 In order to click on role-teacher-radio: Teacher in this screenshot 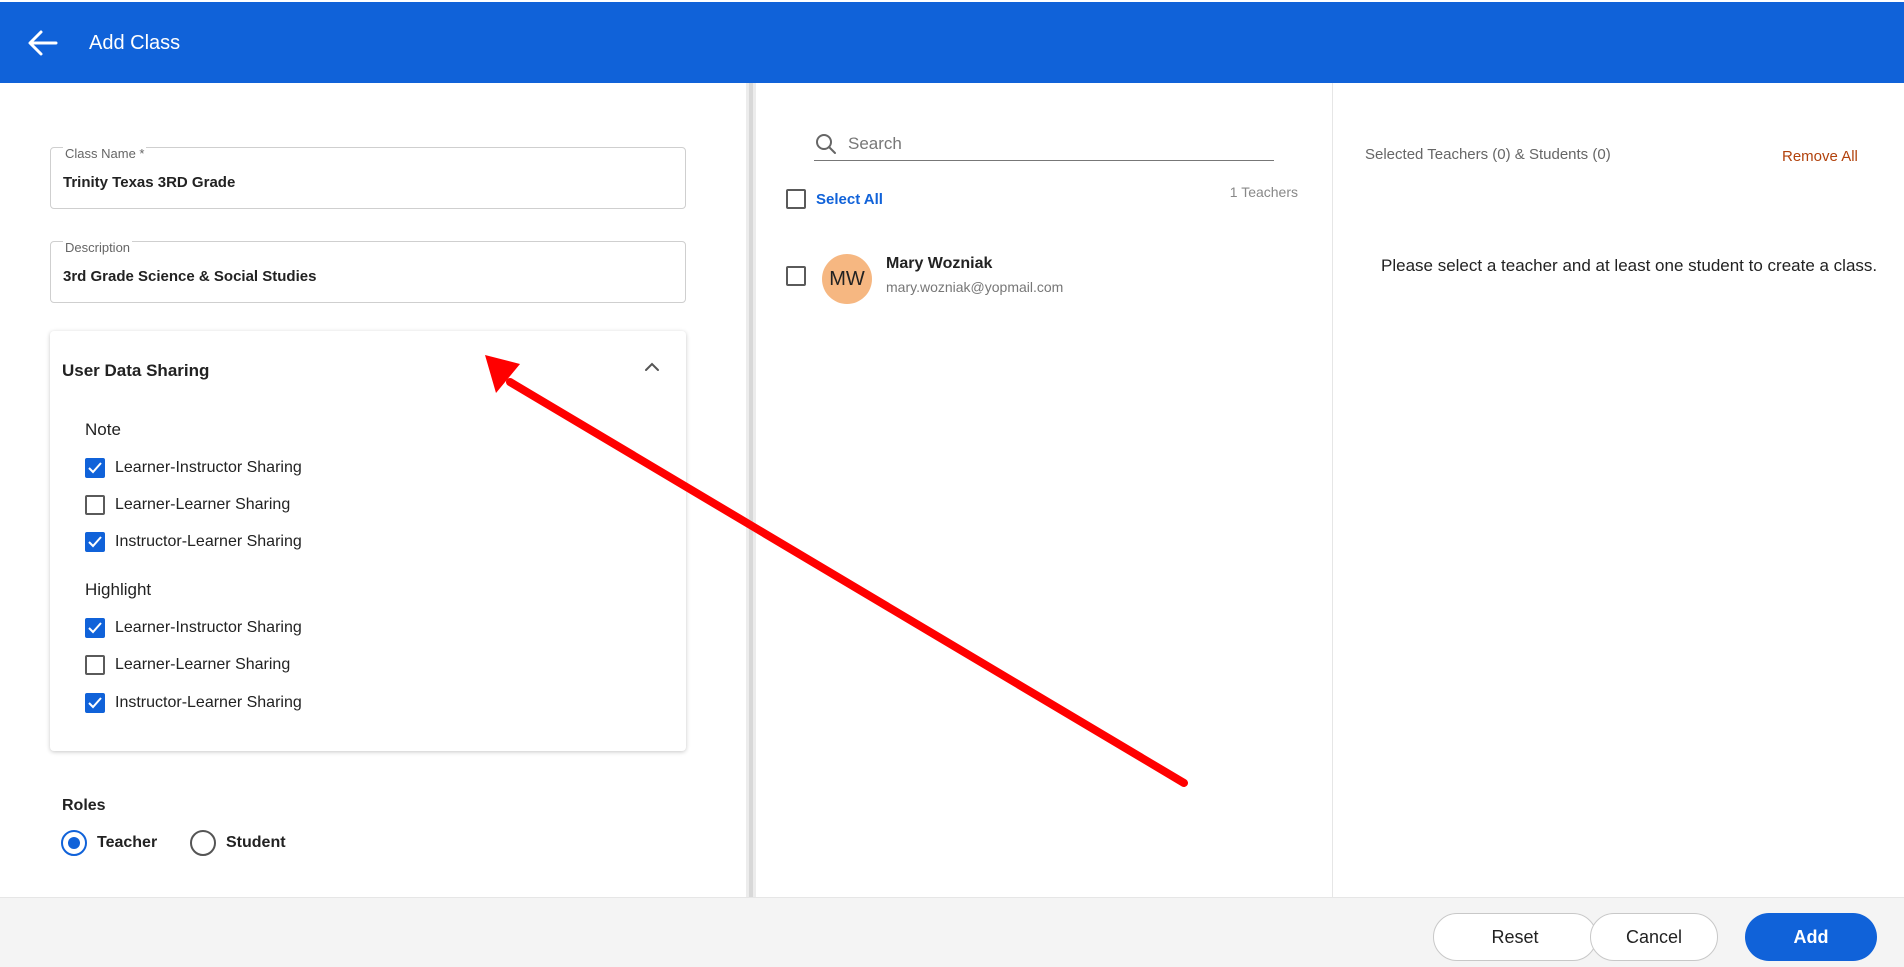, I will do `click(109, 843)`.